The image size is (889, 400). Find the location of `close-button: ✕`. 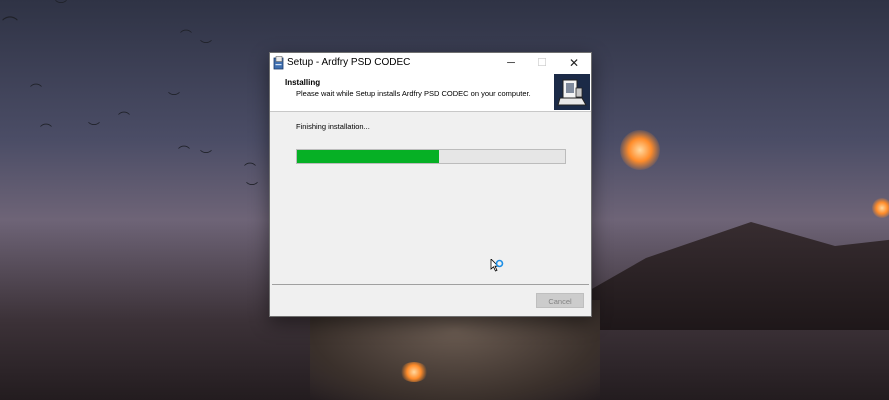

close-button: ✕ is located at coordinates (574, 63).